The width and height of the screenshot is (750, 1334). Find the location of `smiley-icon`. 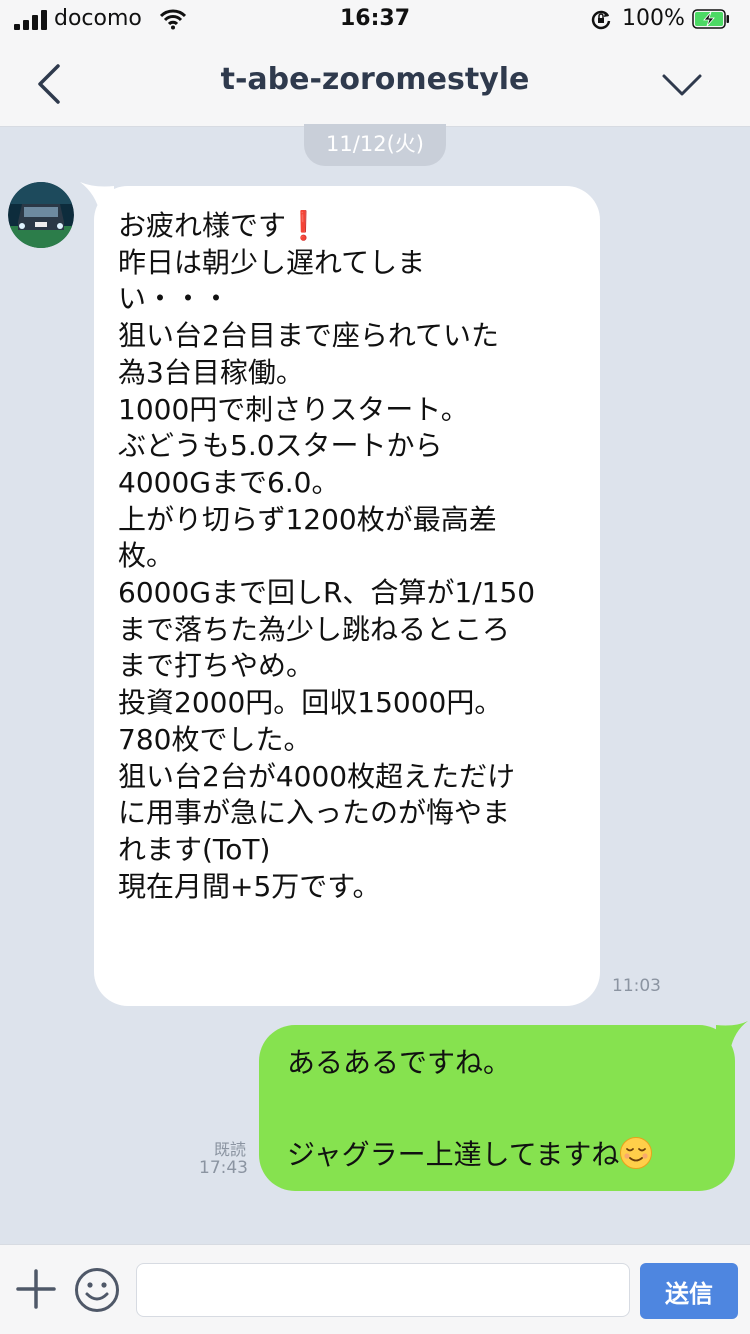

smiley-icon is located at coordinates (97, 1290).